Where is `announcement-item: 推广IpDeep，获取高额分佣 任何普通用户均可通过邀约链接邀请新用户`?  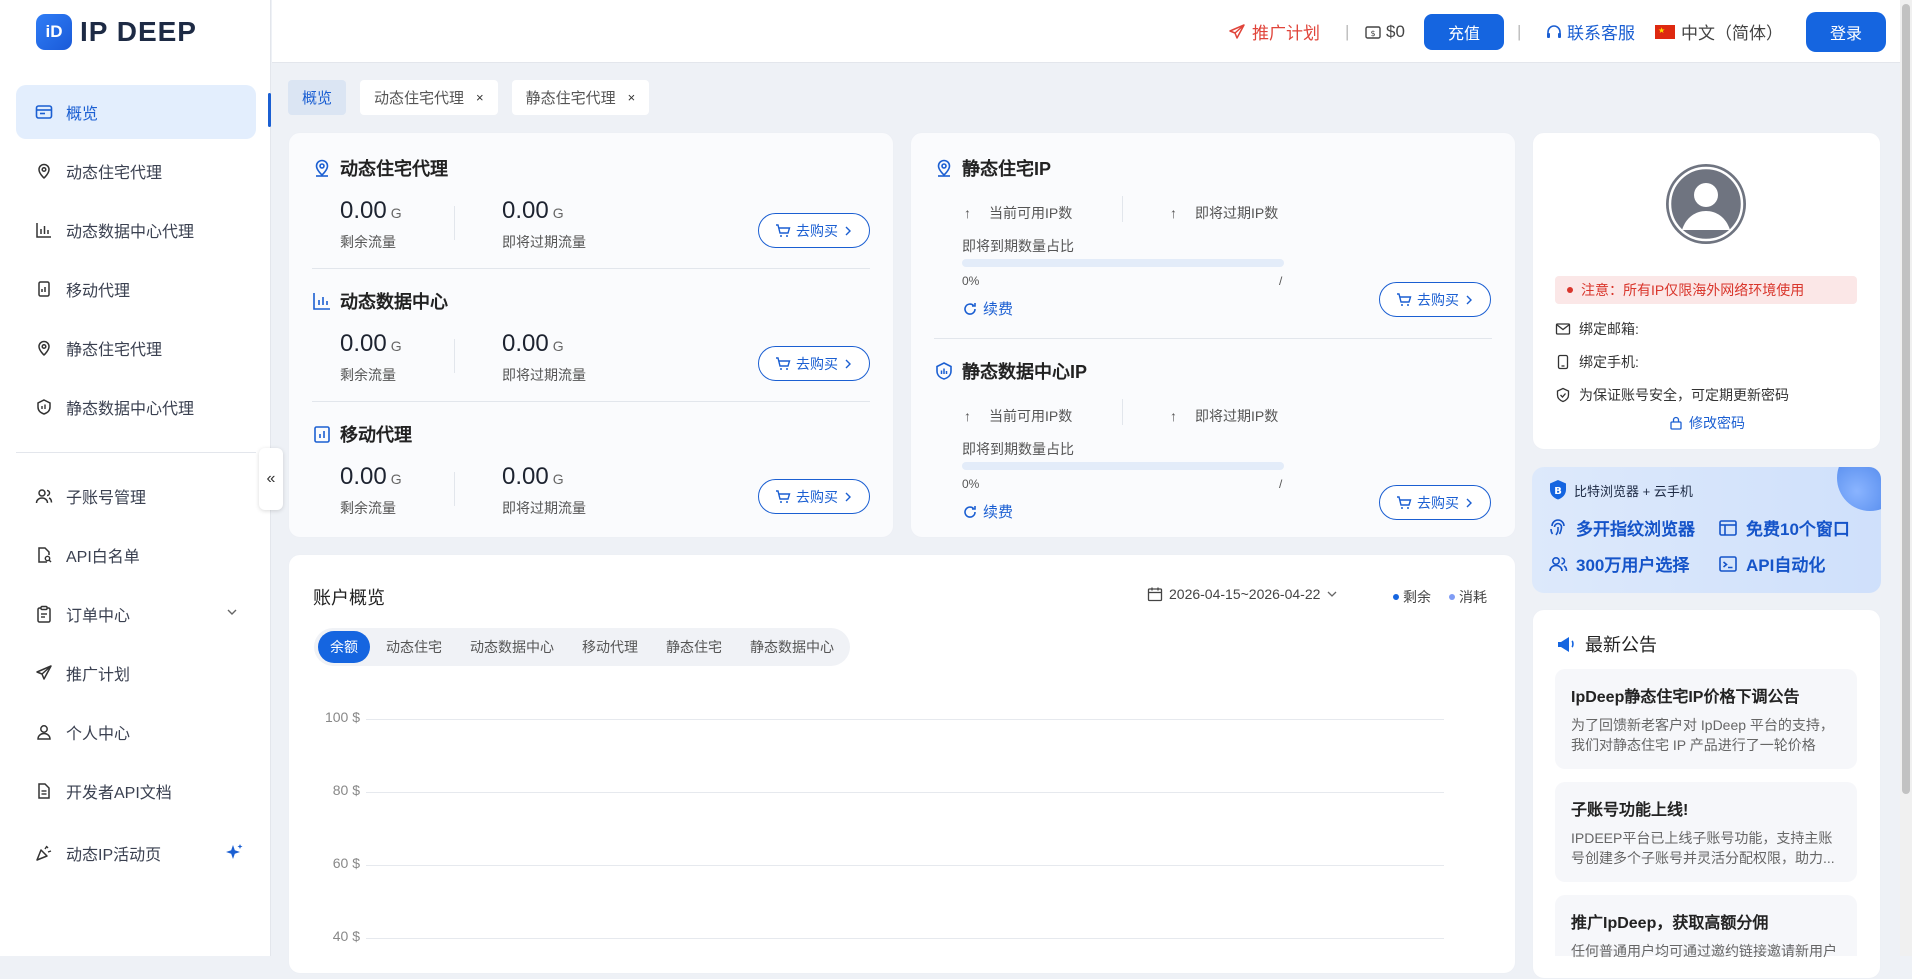
announcement-item: 推广IpDeep，获取高额分佣 任何普通用户均可通过邀约链接邀请新用户 is located at coordinates (1706, 927).